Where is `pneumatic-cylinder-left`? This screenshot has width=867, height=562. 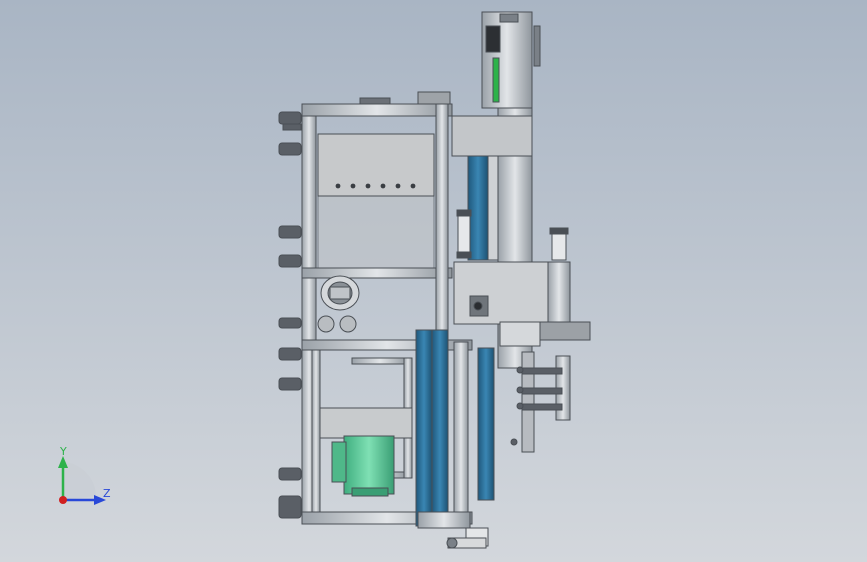 pneumatic-cylinder-left is located at coordinates (464, 234).